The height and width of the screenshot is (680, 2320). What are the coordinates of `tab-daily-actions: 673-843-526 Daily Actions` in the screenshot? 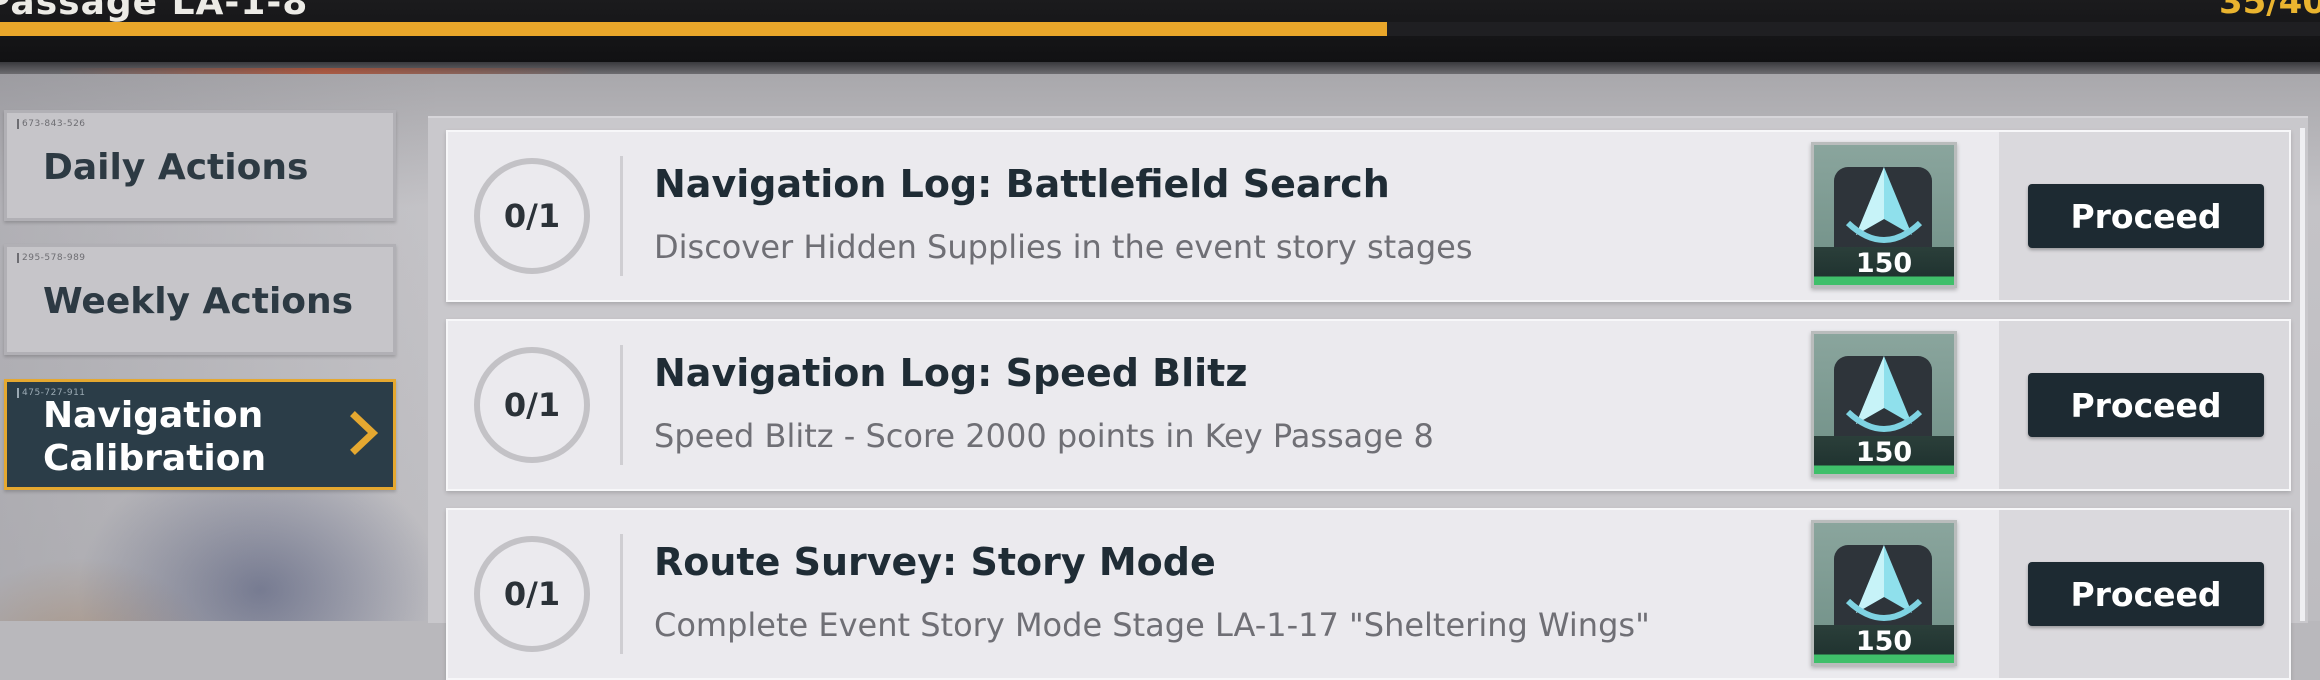 It's located at (200, 165).